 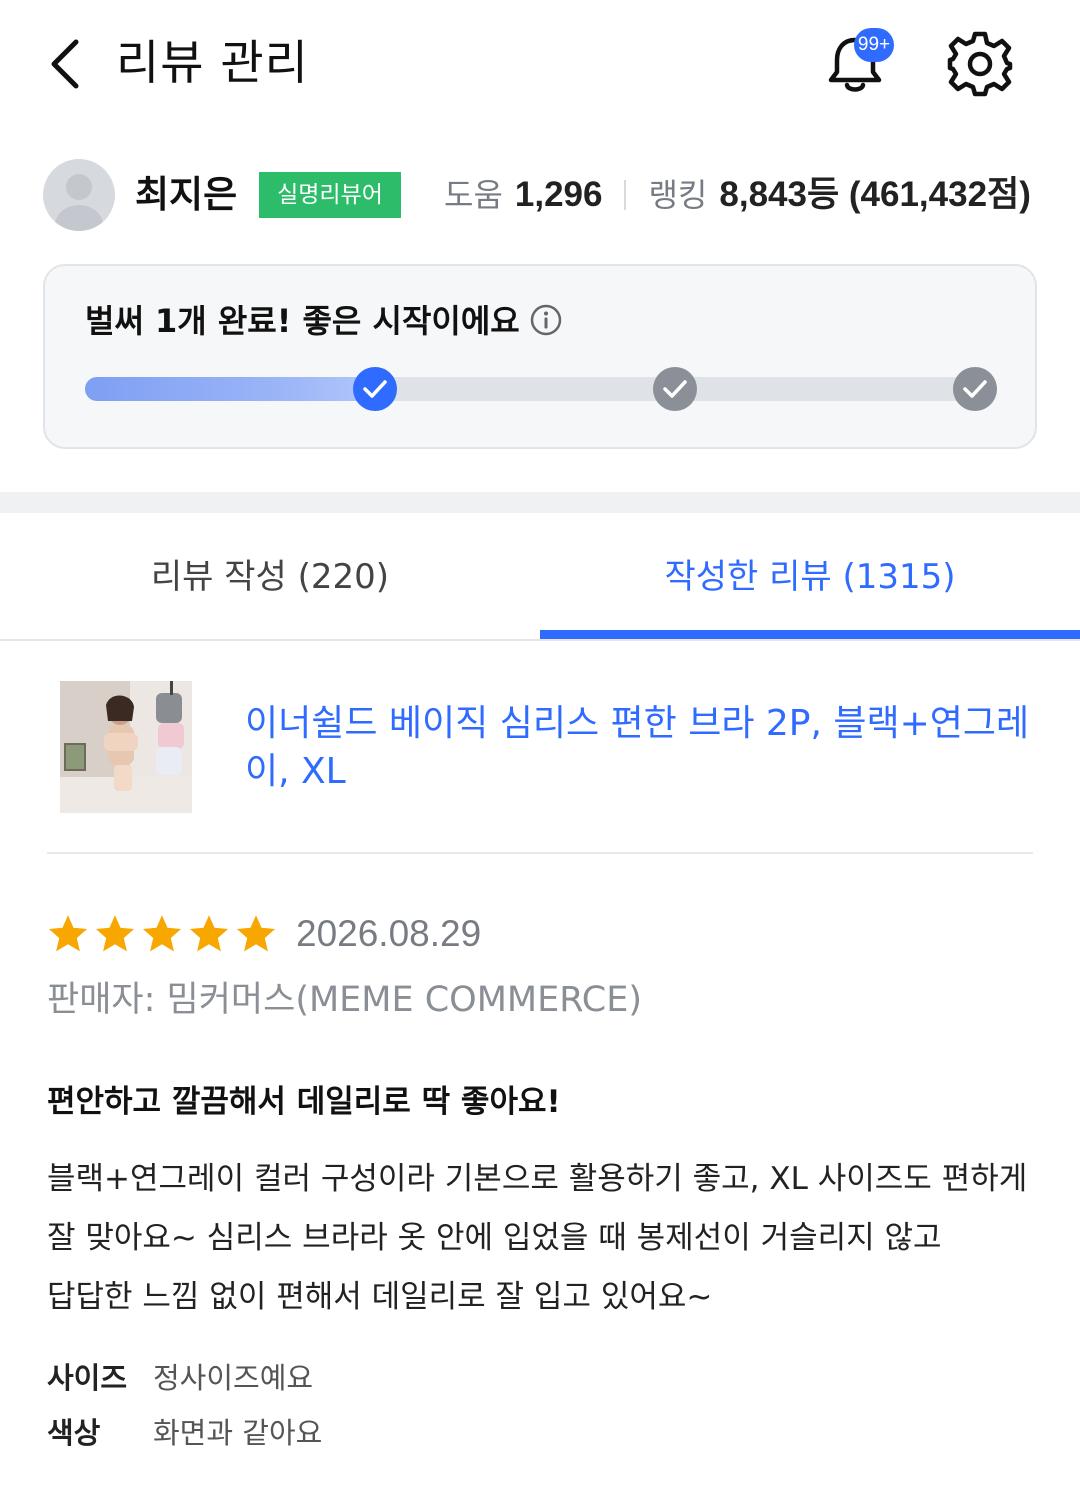 I want to click on gear-icon, so click(x=980, y=64).